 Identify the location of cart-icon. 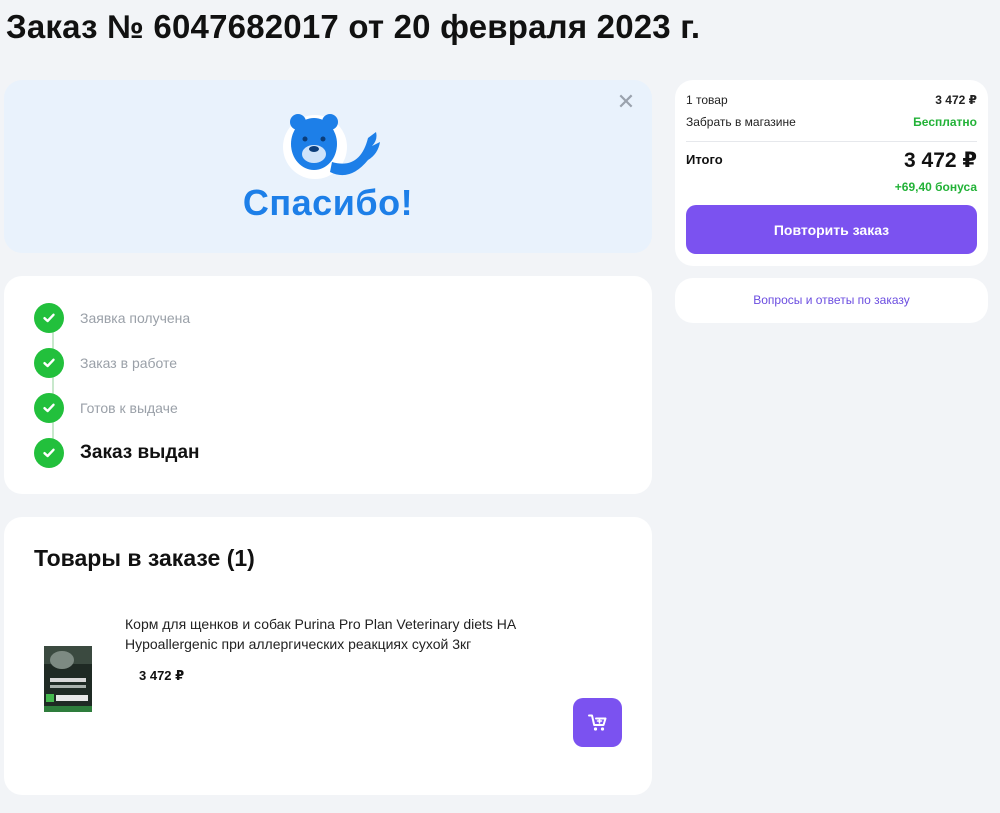
(596, 722).